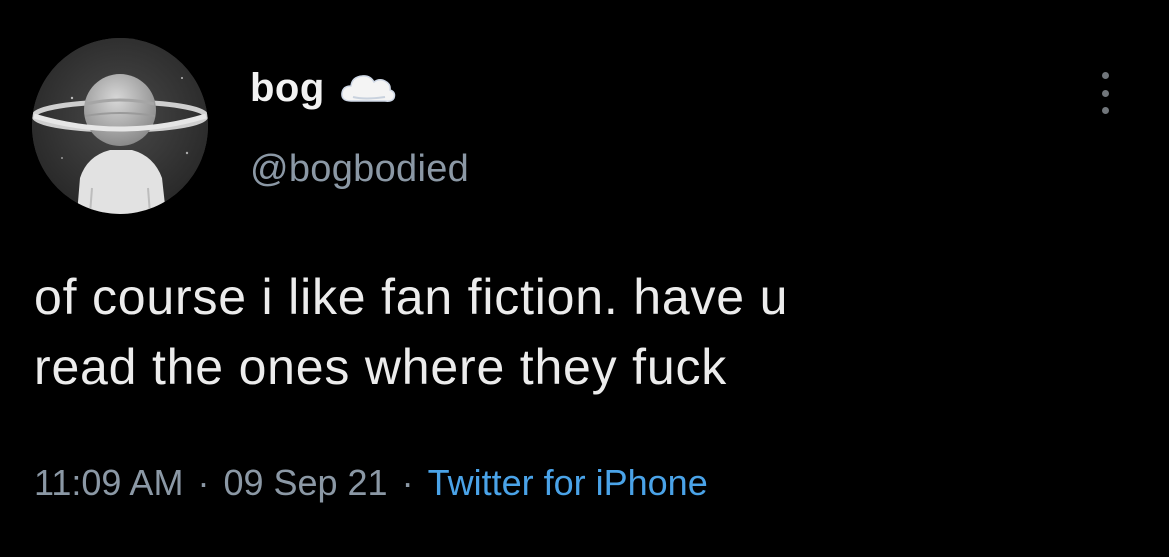 This screenshot has width=1169, height=557. I want to click on display-name: bog, so click(287, 88).